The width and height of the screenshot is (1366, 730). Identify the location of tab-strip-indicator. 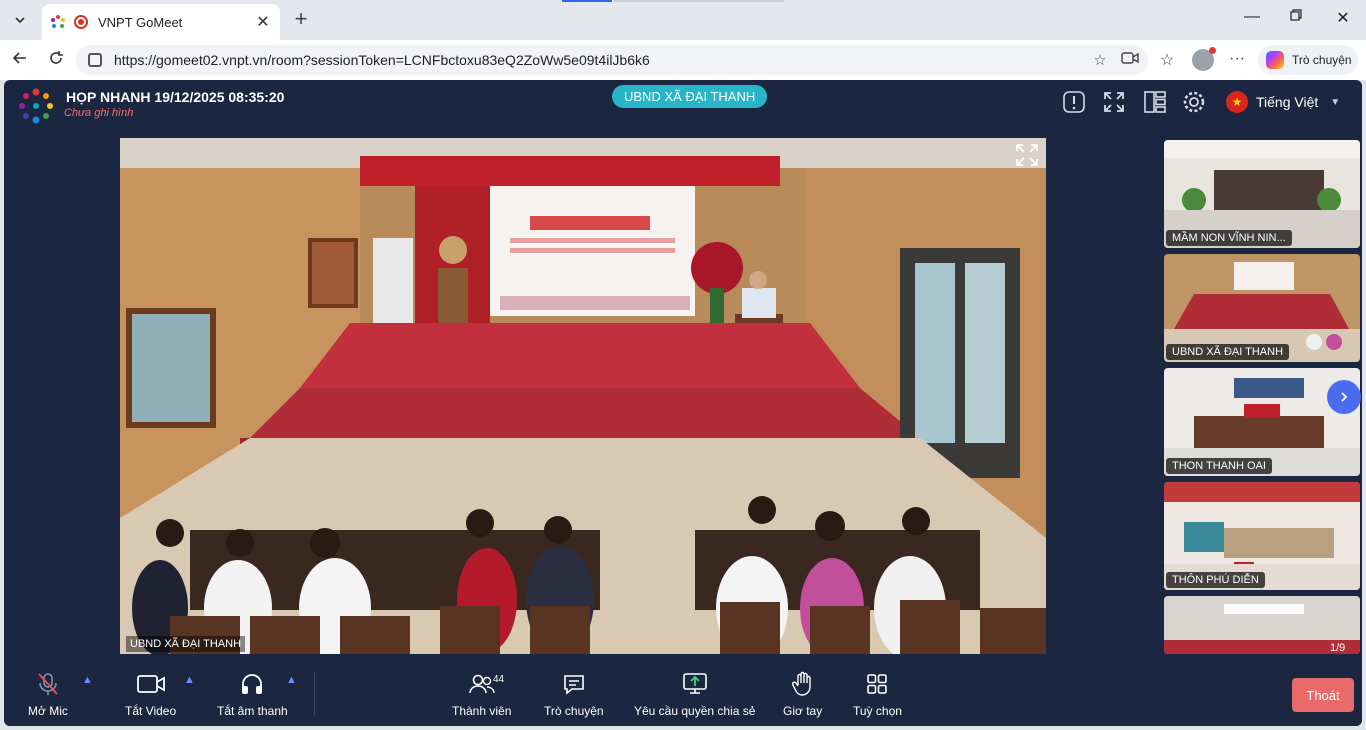
(587, 1).